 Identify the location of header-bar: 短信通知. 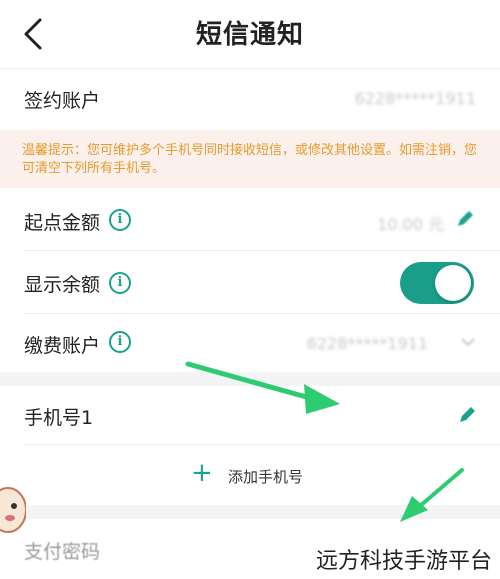
(250, 34).